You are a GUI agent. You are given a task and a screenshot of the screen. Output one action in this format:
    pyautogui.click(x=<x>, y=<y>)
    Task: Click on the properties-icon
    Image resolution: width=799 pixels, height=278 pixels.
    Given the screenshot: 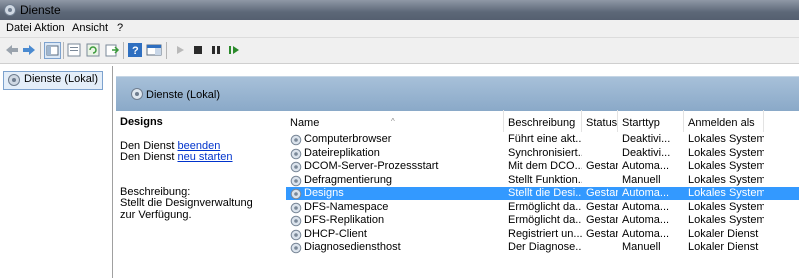 What is the action you would take?
    pyautogui.click(x=74, y=50)
    